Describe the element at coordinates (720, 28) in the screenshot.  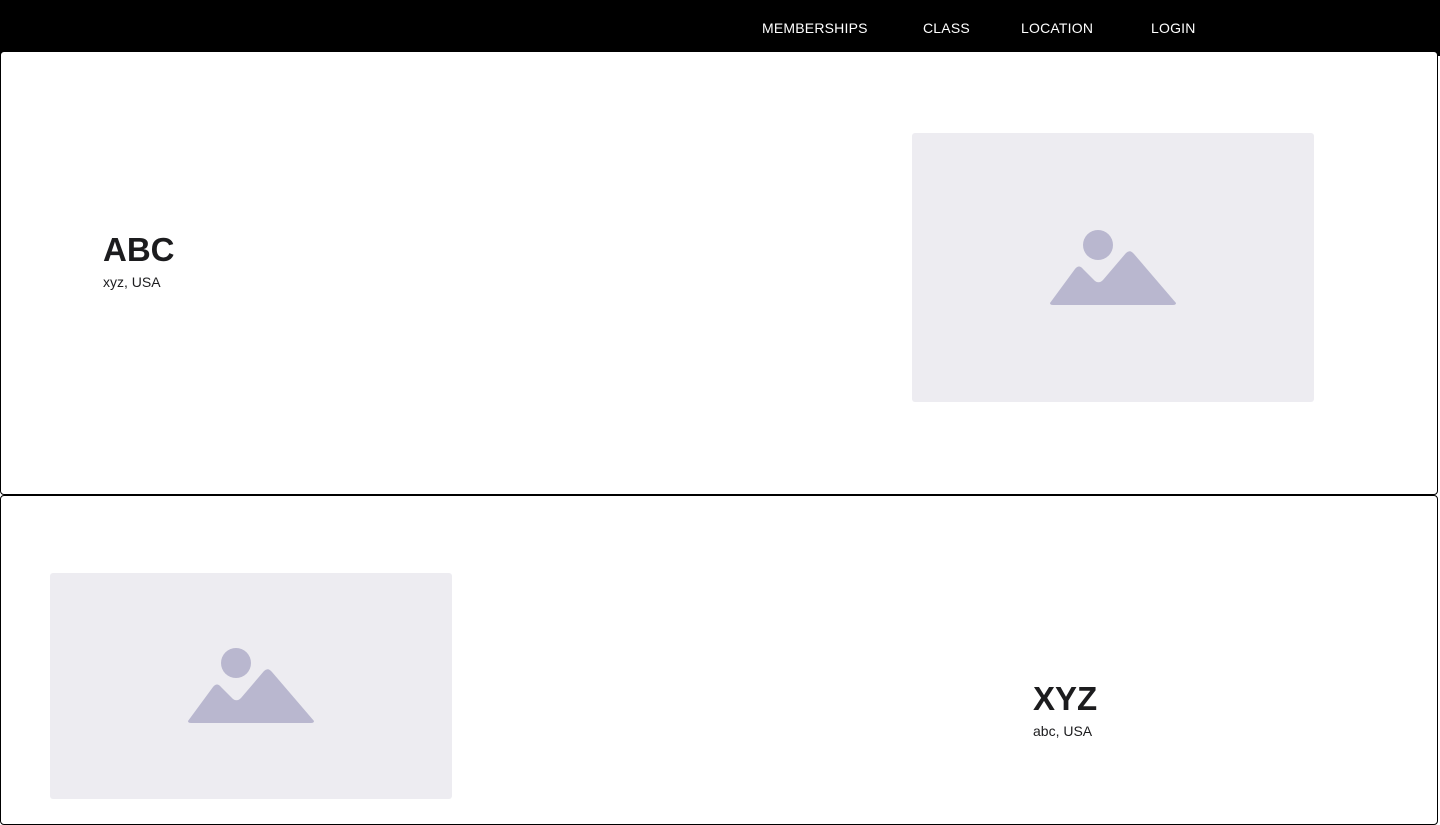
I see `top-navigation-bar: MEMBERSHIPS CLASS LOCATION LOGIN` at that location.